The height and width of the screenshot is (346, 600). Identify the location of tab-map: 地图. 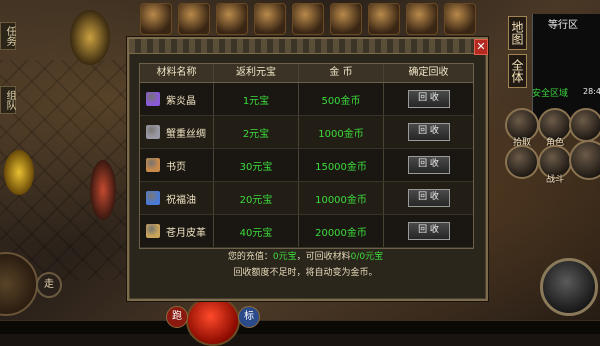
(517, 33).